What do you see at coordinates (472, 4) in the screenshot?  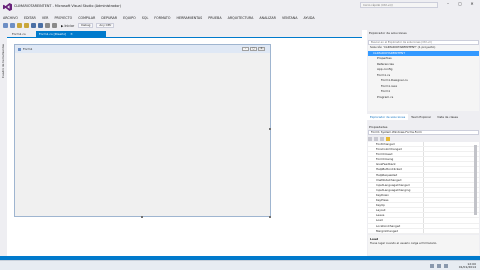 I see `close-button: ✕` at bounding box center [472, 4].